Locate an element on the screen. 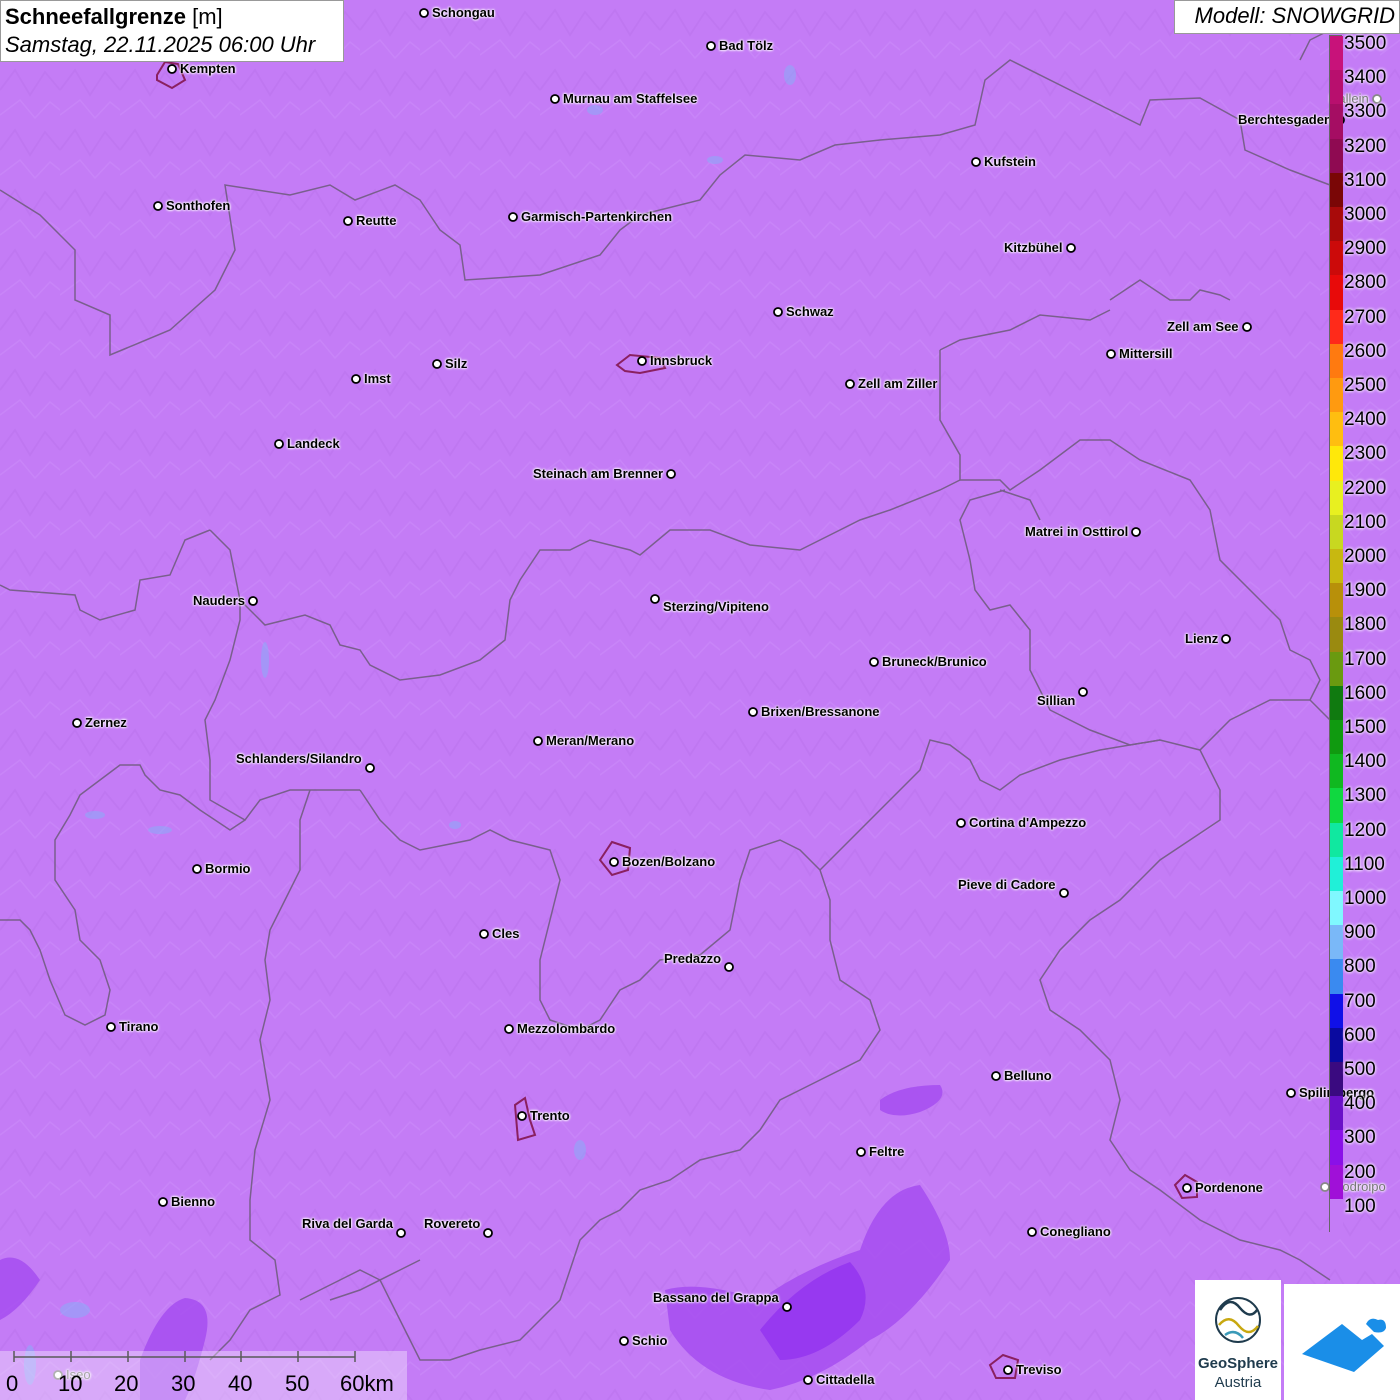 This screenshot has height=1400, width=1400. city-marker-zernez is located at coordinates (77, 723).